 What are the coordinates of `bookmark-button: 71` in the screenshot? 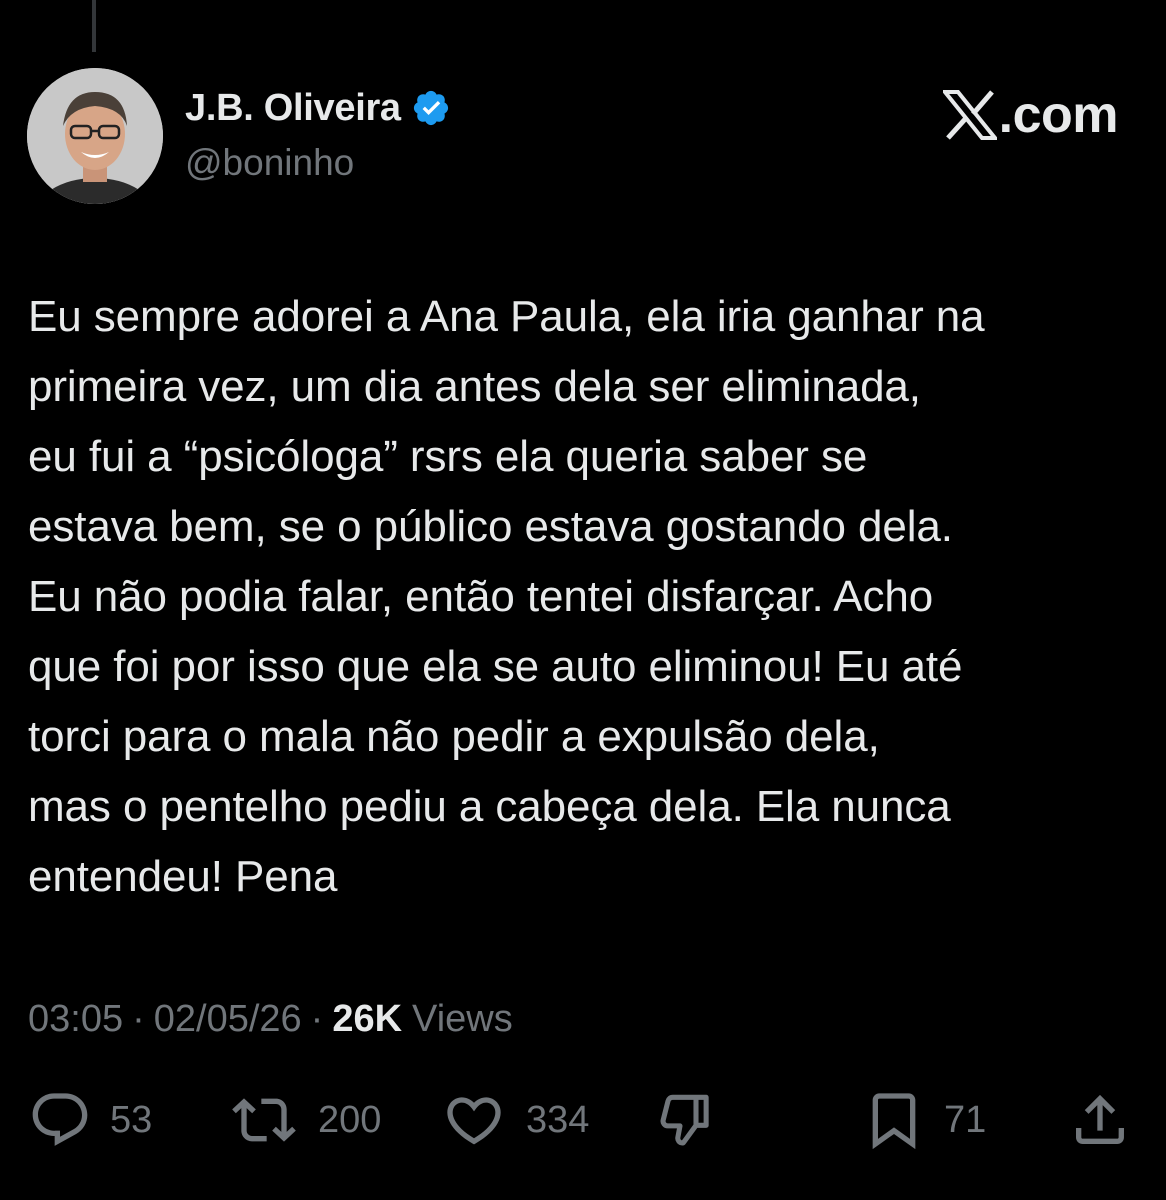 It's located at (924, 1120).